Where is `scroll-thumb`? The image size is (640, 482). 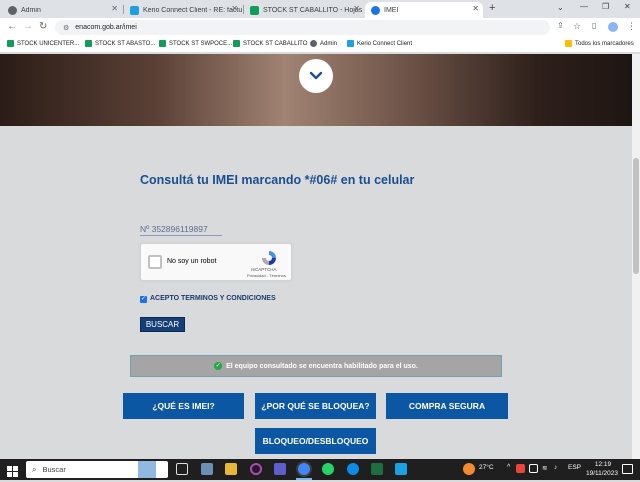 scroll-thumb is located at coordinates (636, 216).